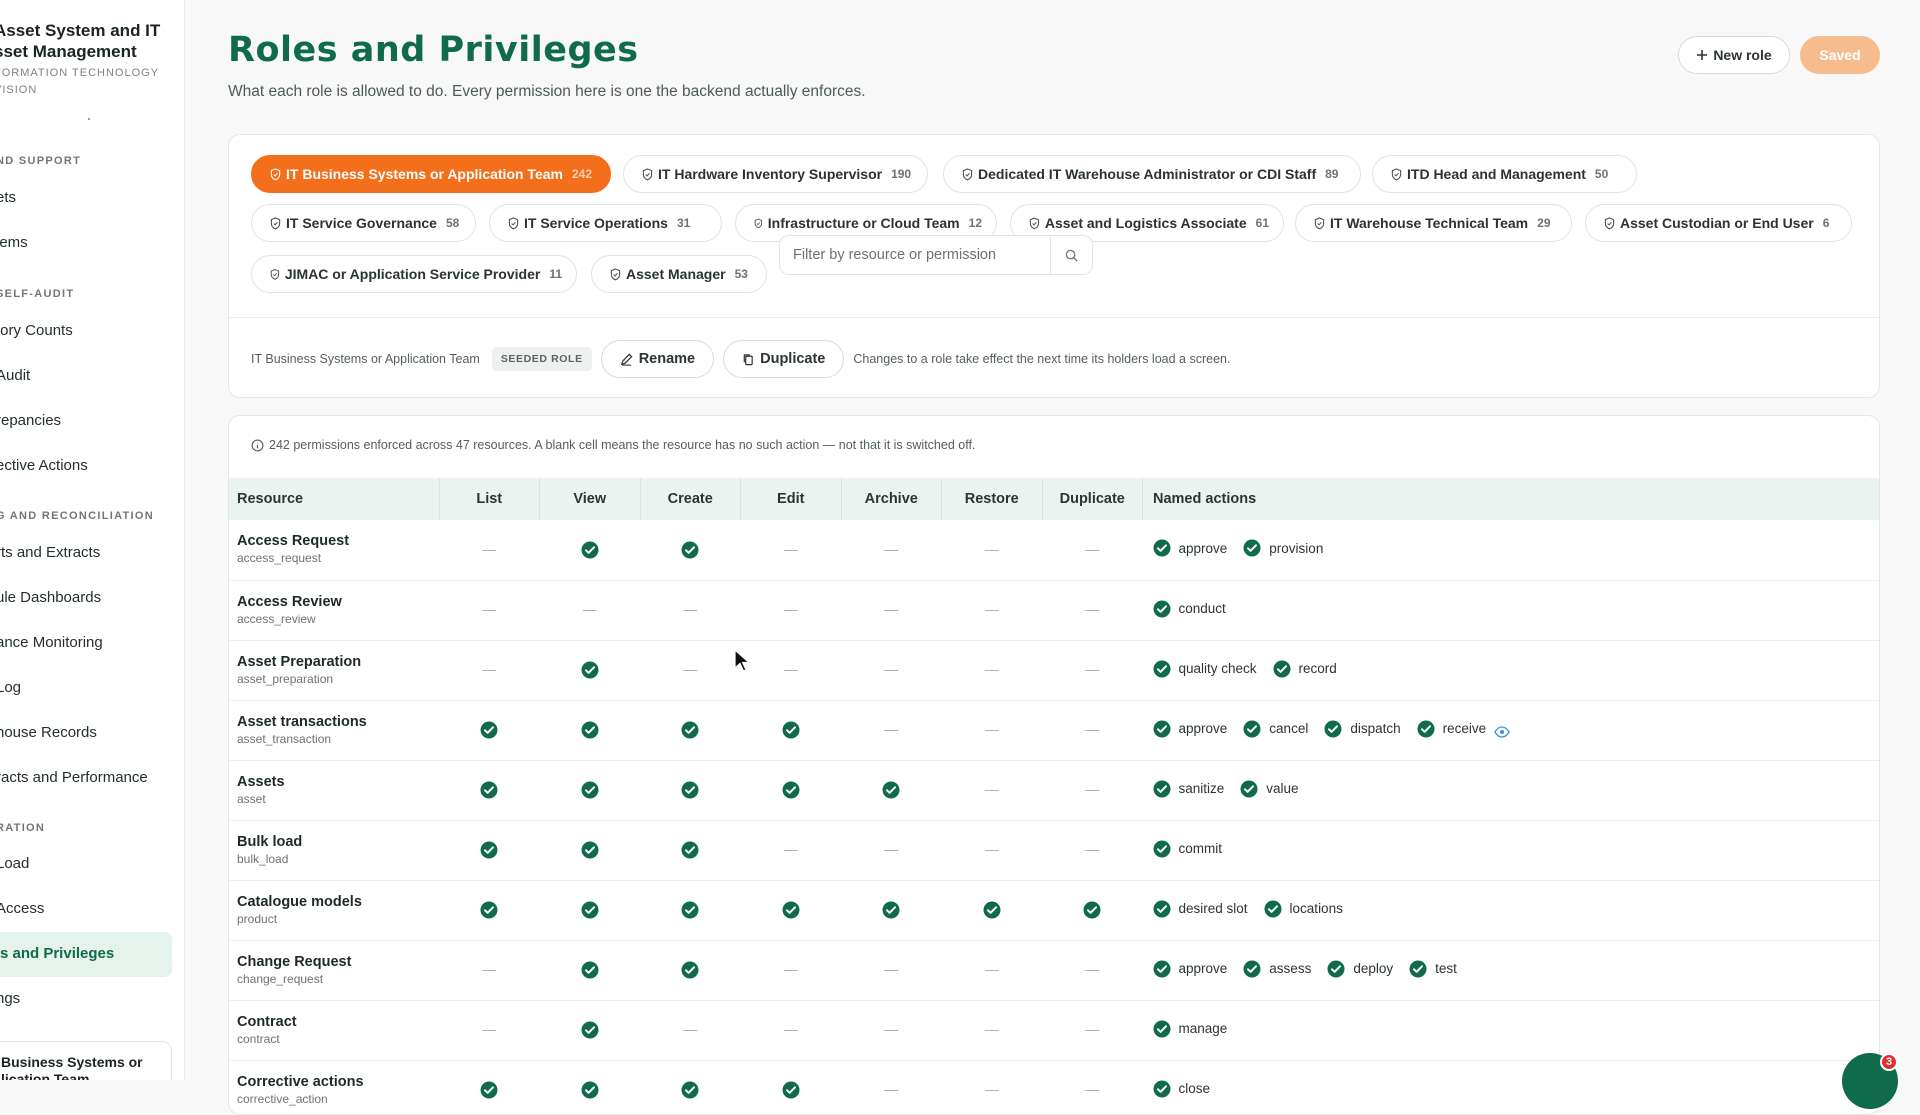 The width and height of the screenshot is (1920, 1115). Describe the element at coordinates (1840, 55) in the screenshot. I see `saved-button: Saved` at that location.